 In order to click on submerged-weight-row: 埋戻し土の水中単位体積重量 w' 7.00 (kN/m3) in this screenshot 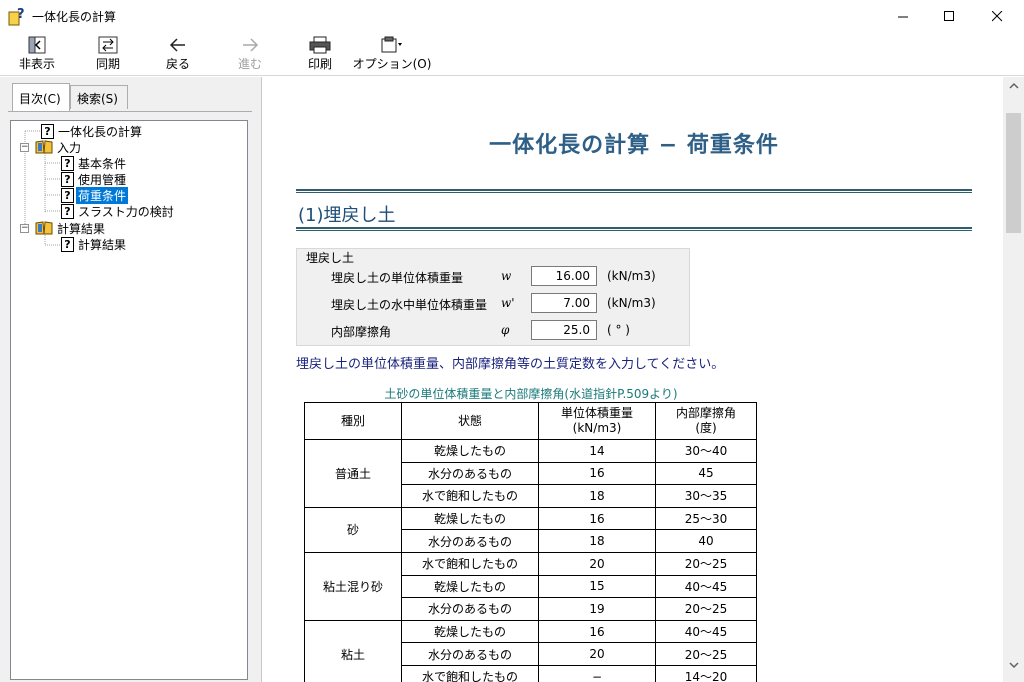, I will do `click(511, 303)`.